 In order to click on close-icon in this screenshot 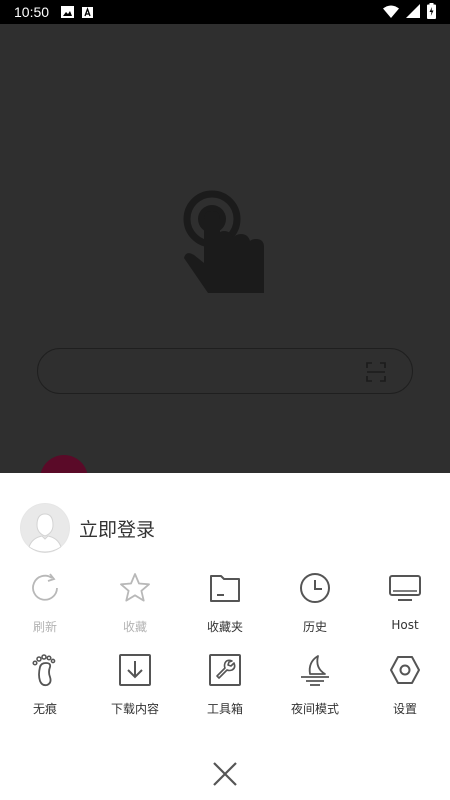, I will do `click(225, 774)`.